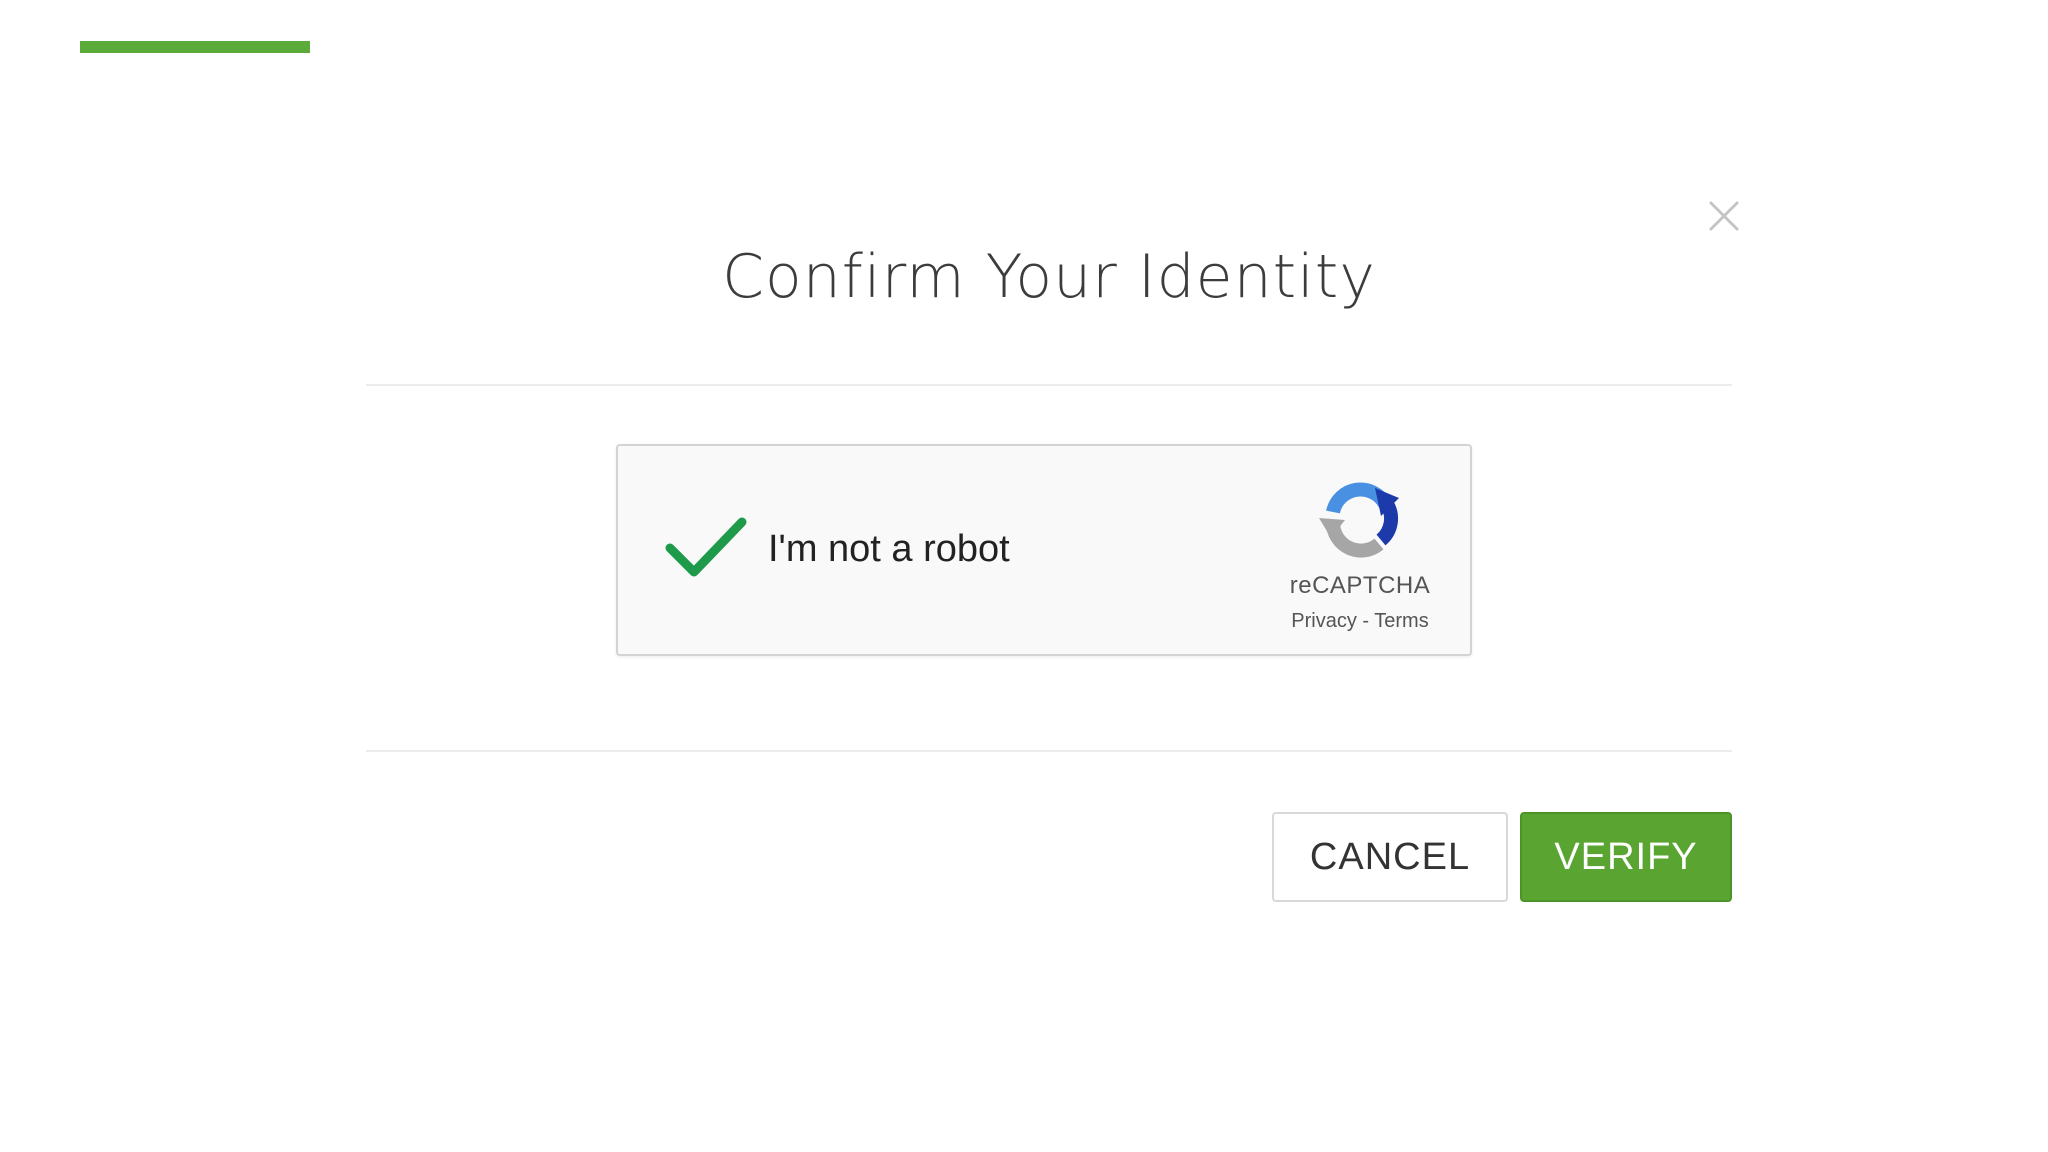 Image resolution: width=2048 pixels, height=1152 pixels. I want to click on header-divider, so click(1049, 385).